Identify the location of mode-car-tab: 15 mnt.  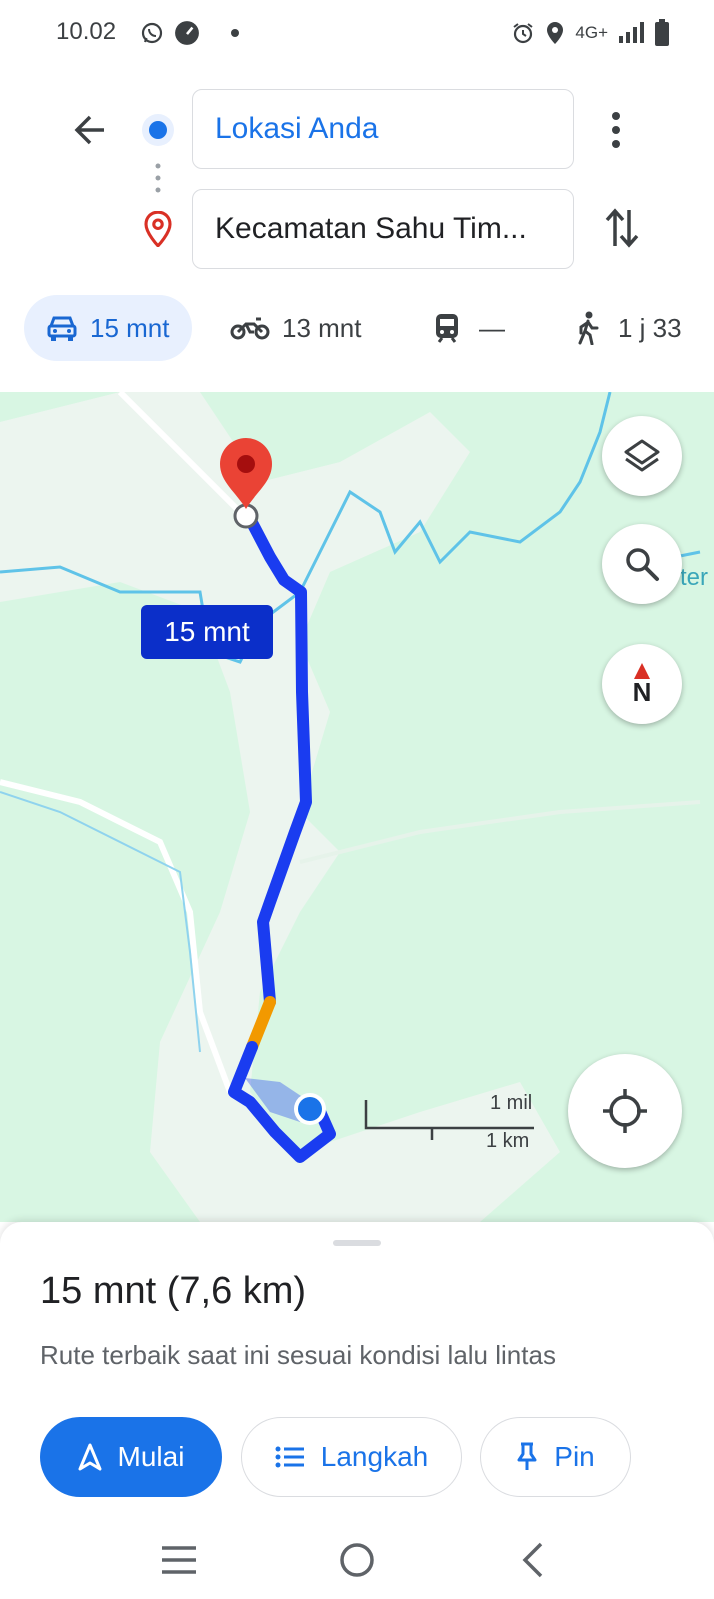
(108, 328).